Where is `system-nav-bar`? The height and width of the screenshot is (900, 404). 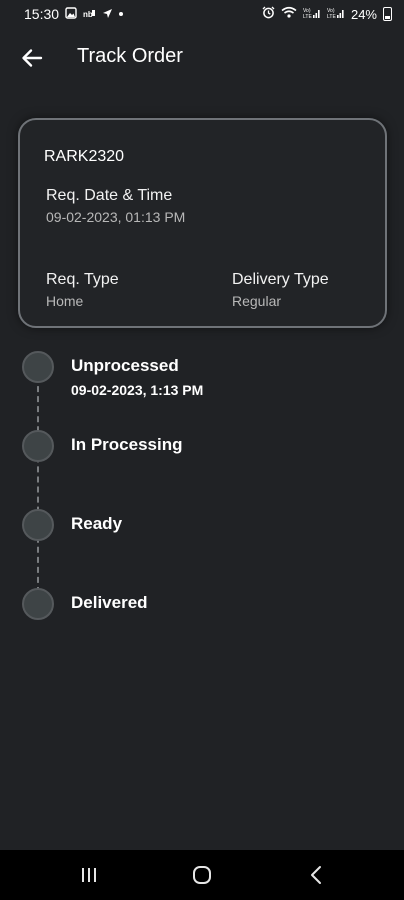
system-nav-bar is located at coordinates (202, 875).